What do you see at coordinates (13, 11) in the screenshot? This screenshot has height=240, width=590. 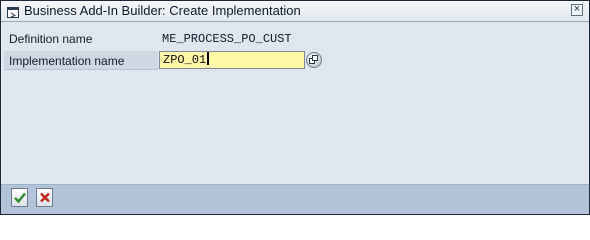 I see `window-icon` at bounding box center [13, 11].